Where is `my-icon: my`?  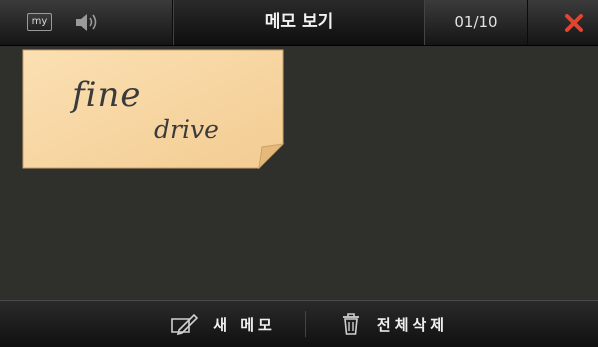
my-icon: my is located at coordinates (39, 22).